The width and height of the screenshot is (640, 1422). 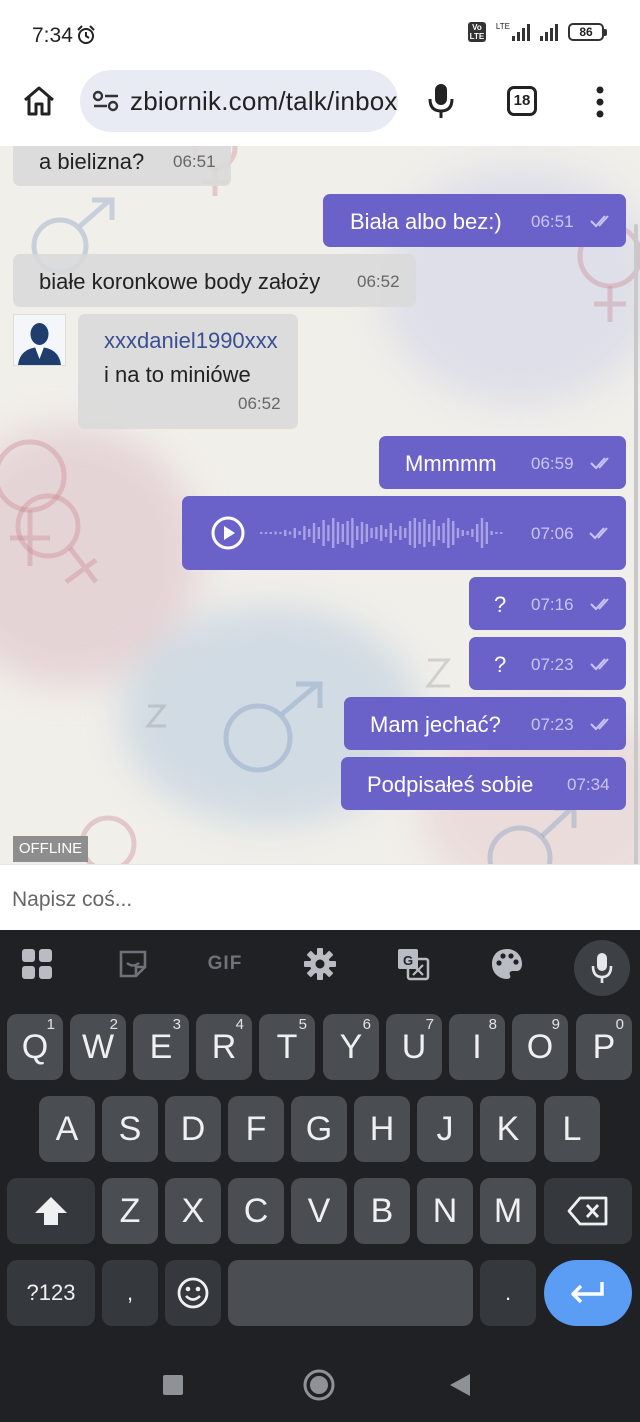 What do you see at coordinates (508, 1293) in the screenshot?
I see `period-key: .` at bounding box center [508, 1293].